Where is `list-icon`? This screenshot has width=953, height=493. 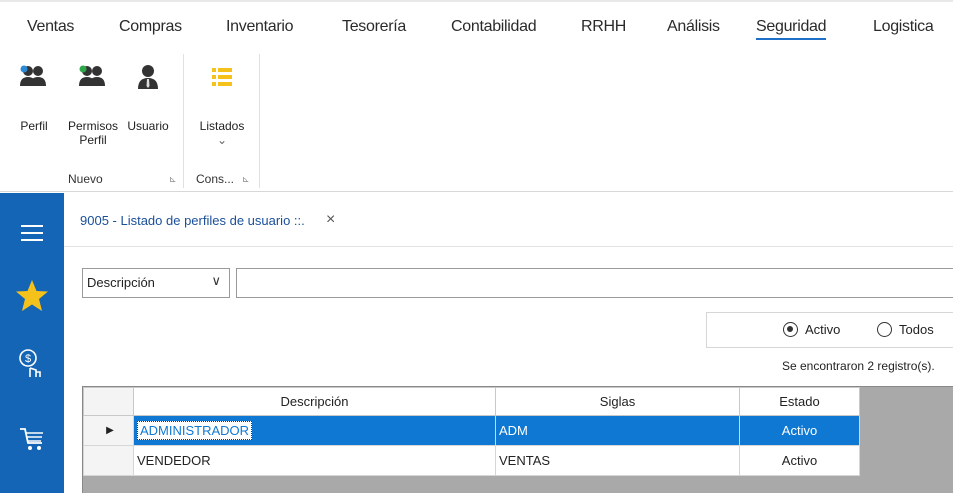
list-icon is located at coordinates (222, 77).